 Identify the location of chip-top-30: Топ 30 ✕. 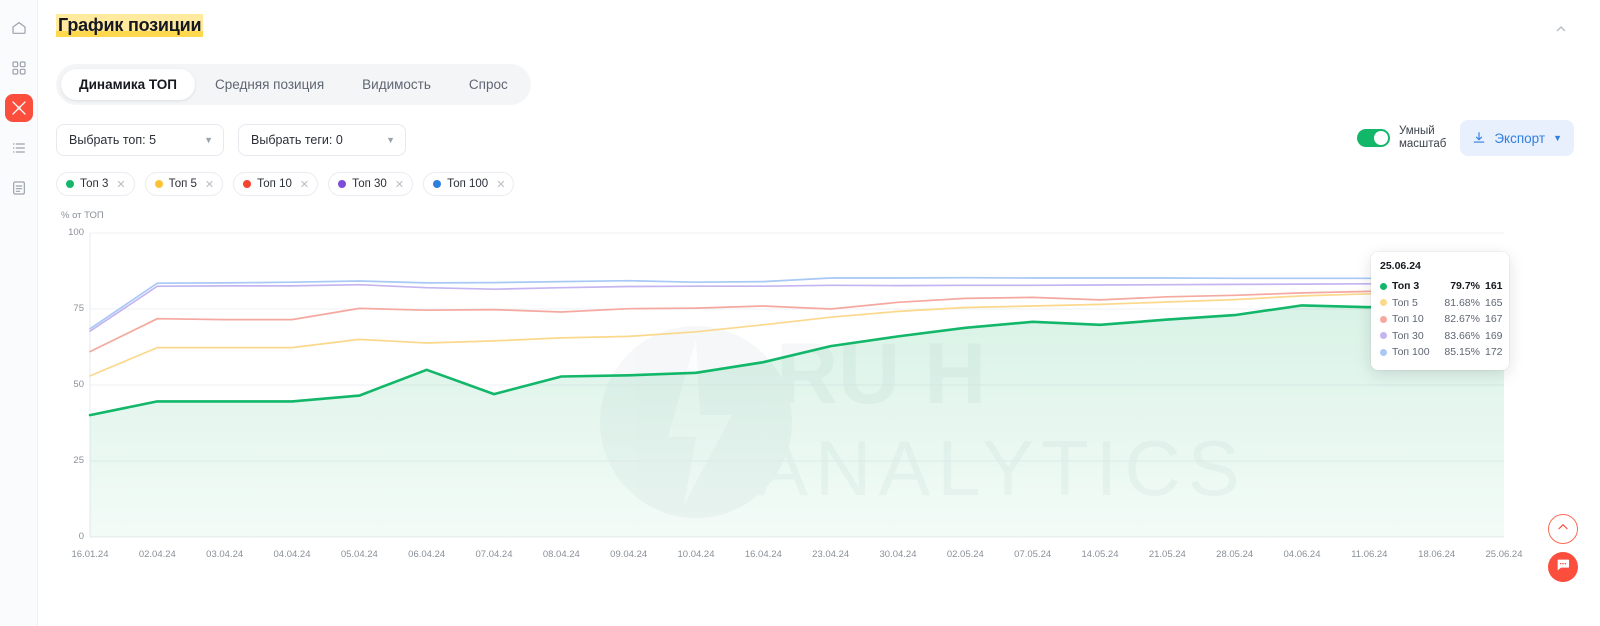
(371, 184).